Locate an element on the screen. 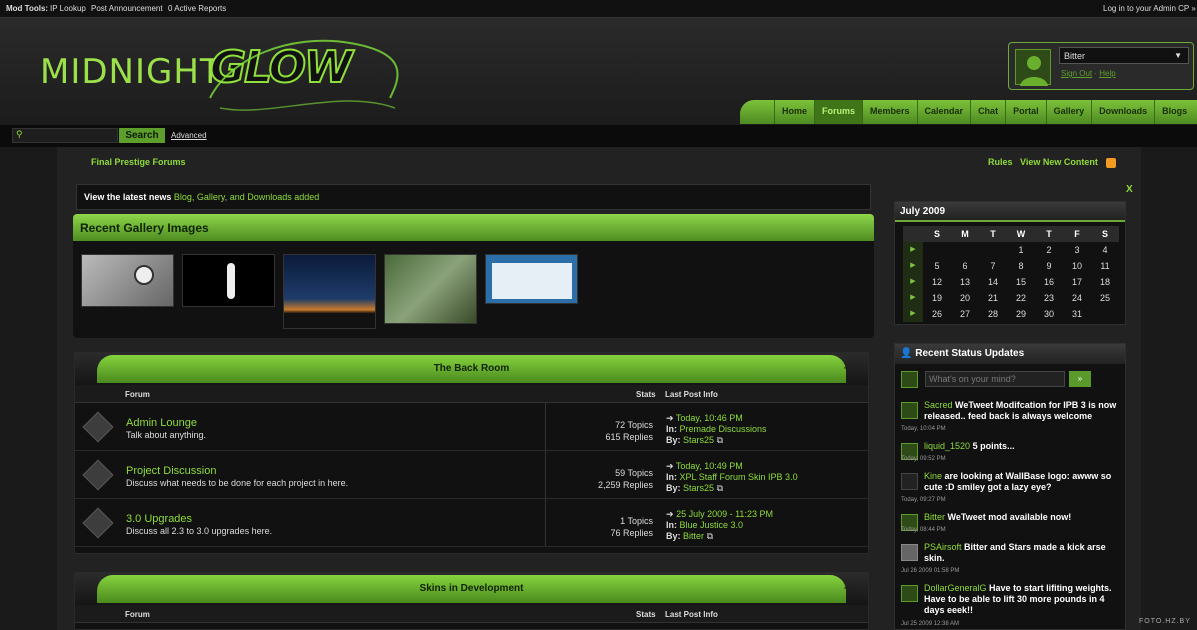 The image size is (1197, 630). category-title: The Back Room is located at coordinates (471, 369).